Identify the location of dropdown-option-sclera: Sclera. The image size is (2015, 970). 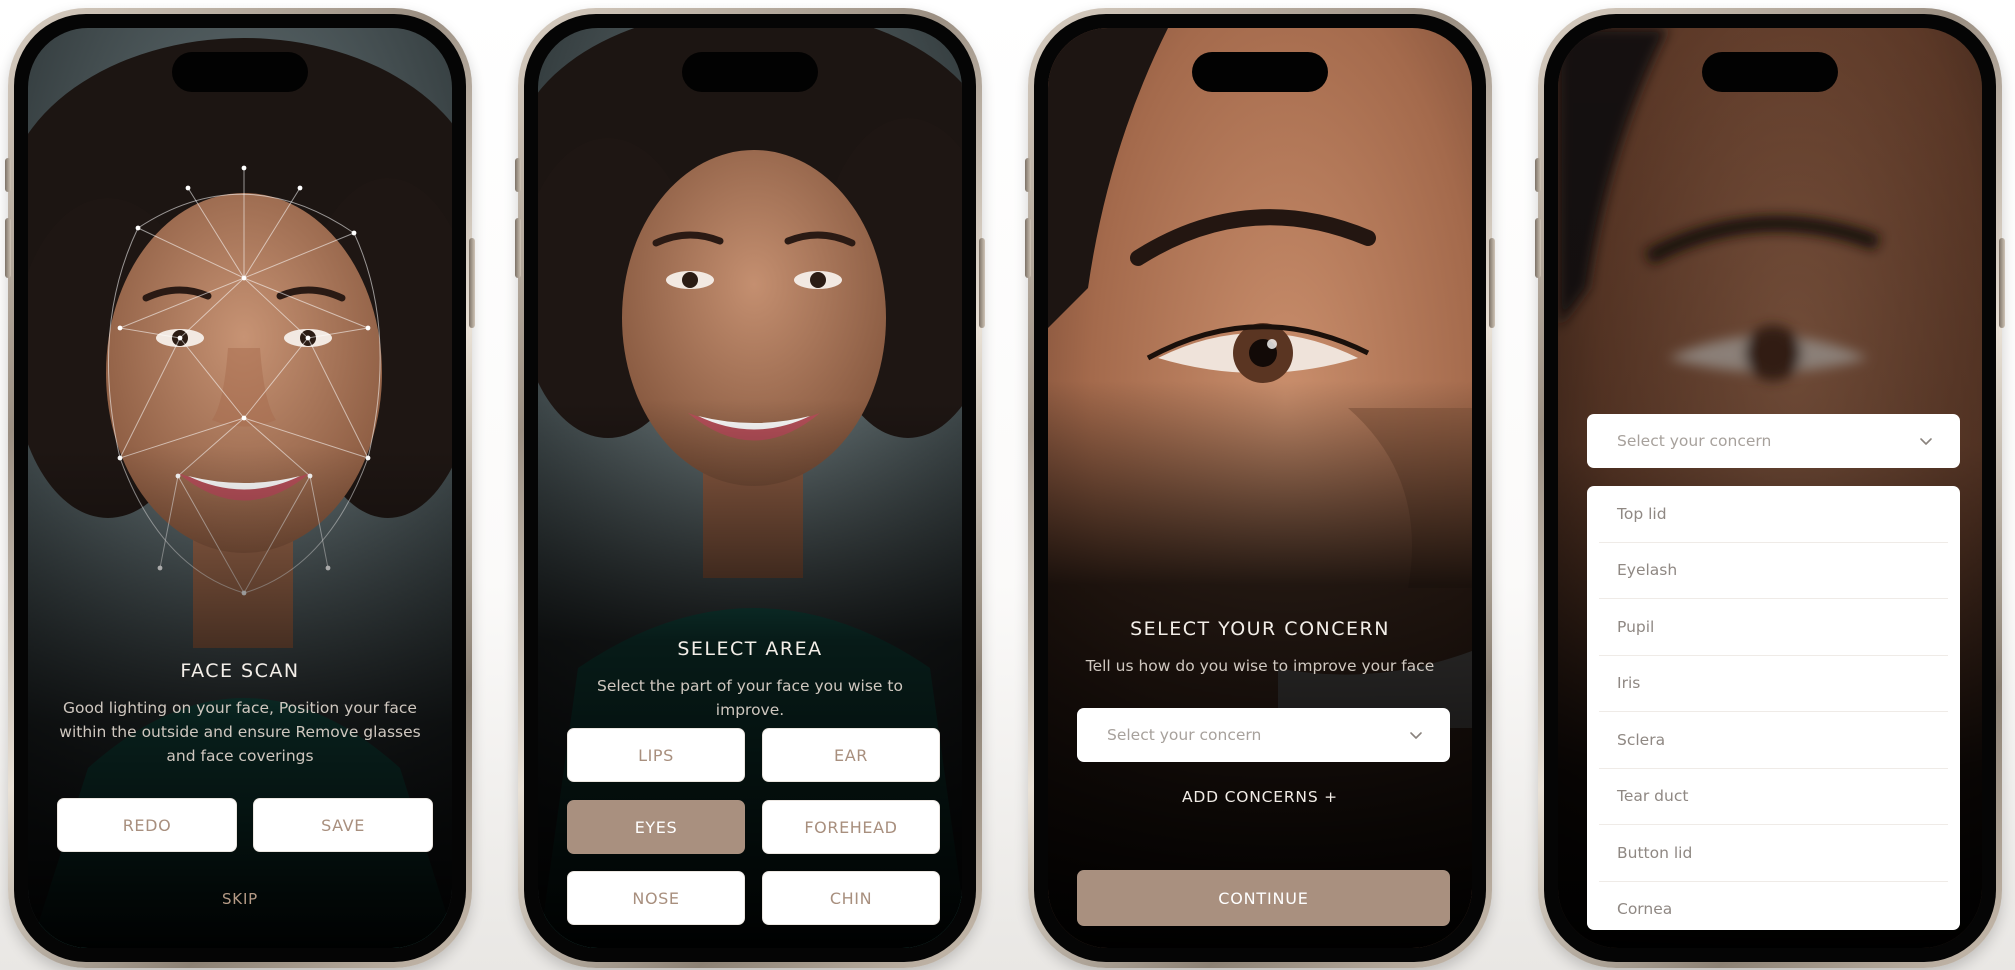
(1773, 740).